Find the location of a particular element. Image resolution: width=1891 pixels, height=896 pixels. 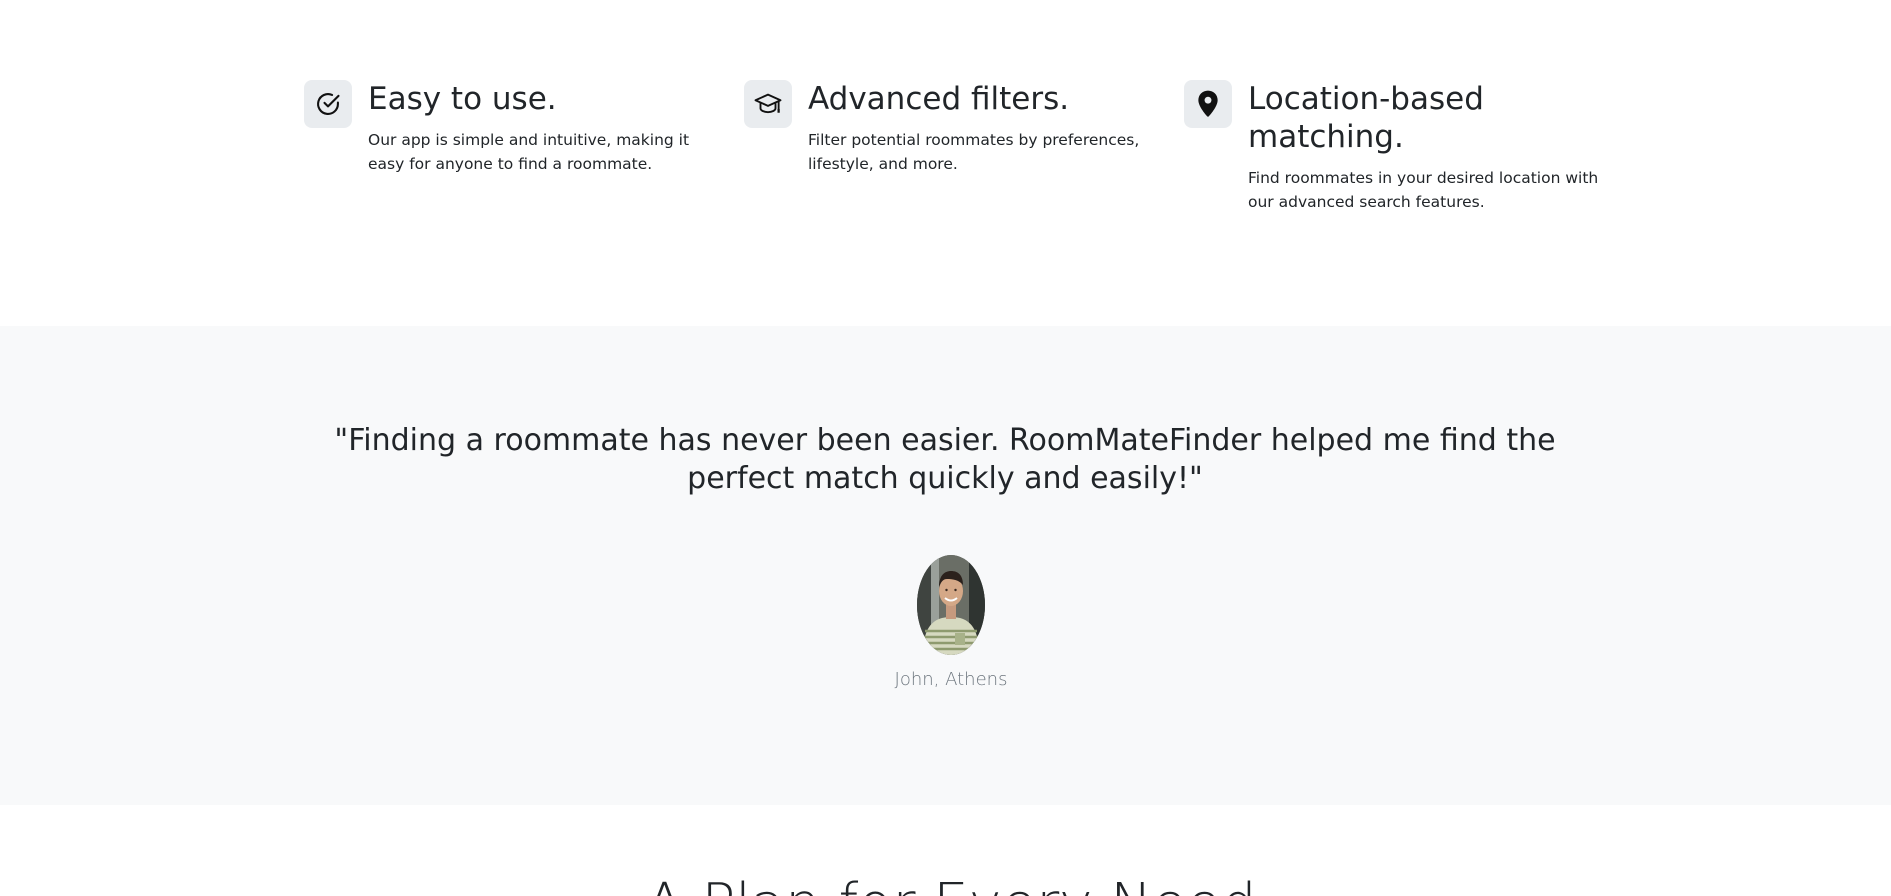

testimonial-author: John, Athens is located at coordinates (951, 679).